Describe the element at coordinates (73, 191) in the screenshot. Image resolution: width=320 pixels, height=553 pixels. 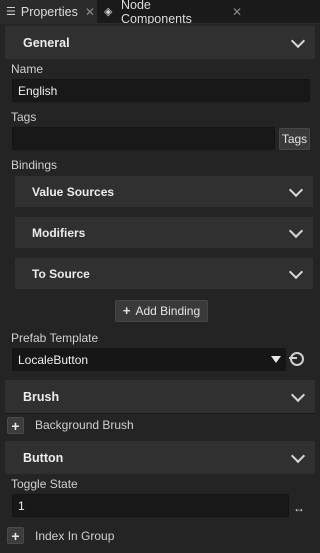
I see `group-title: Value Sources` at that location.